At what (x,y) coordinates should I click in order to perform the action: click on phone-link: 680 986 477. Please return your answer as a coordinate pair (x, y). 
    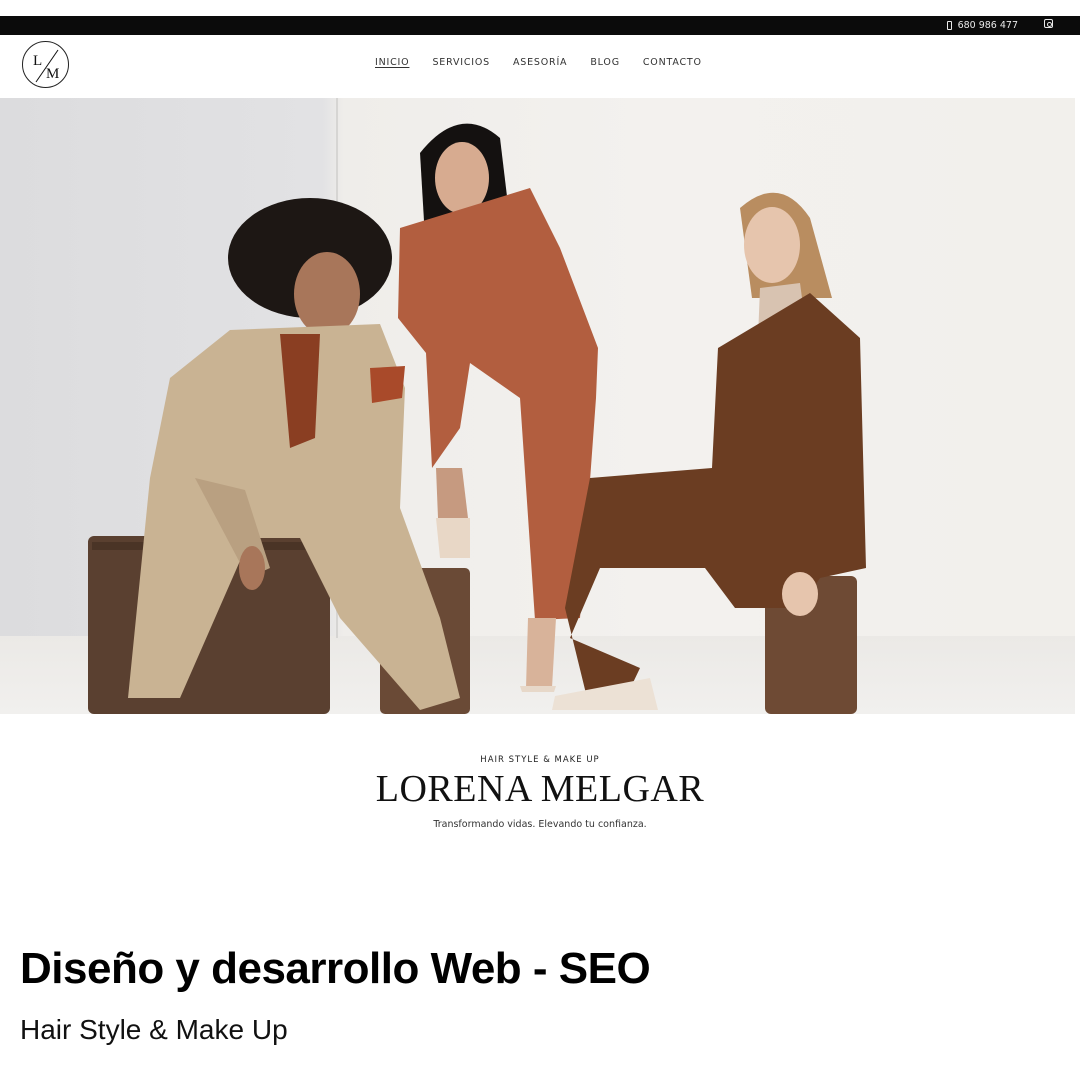
    Looking at the image, I should click on (982, 25).